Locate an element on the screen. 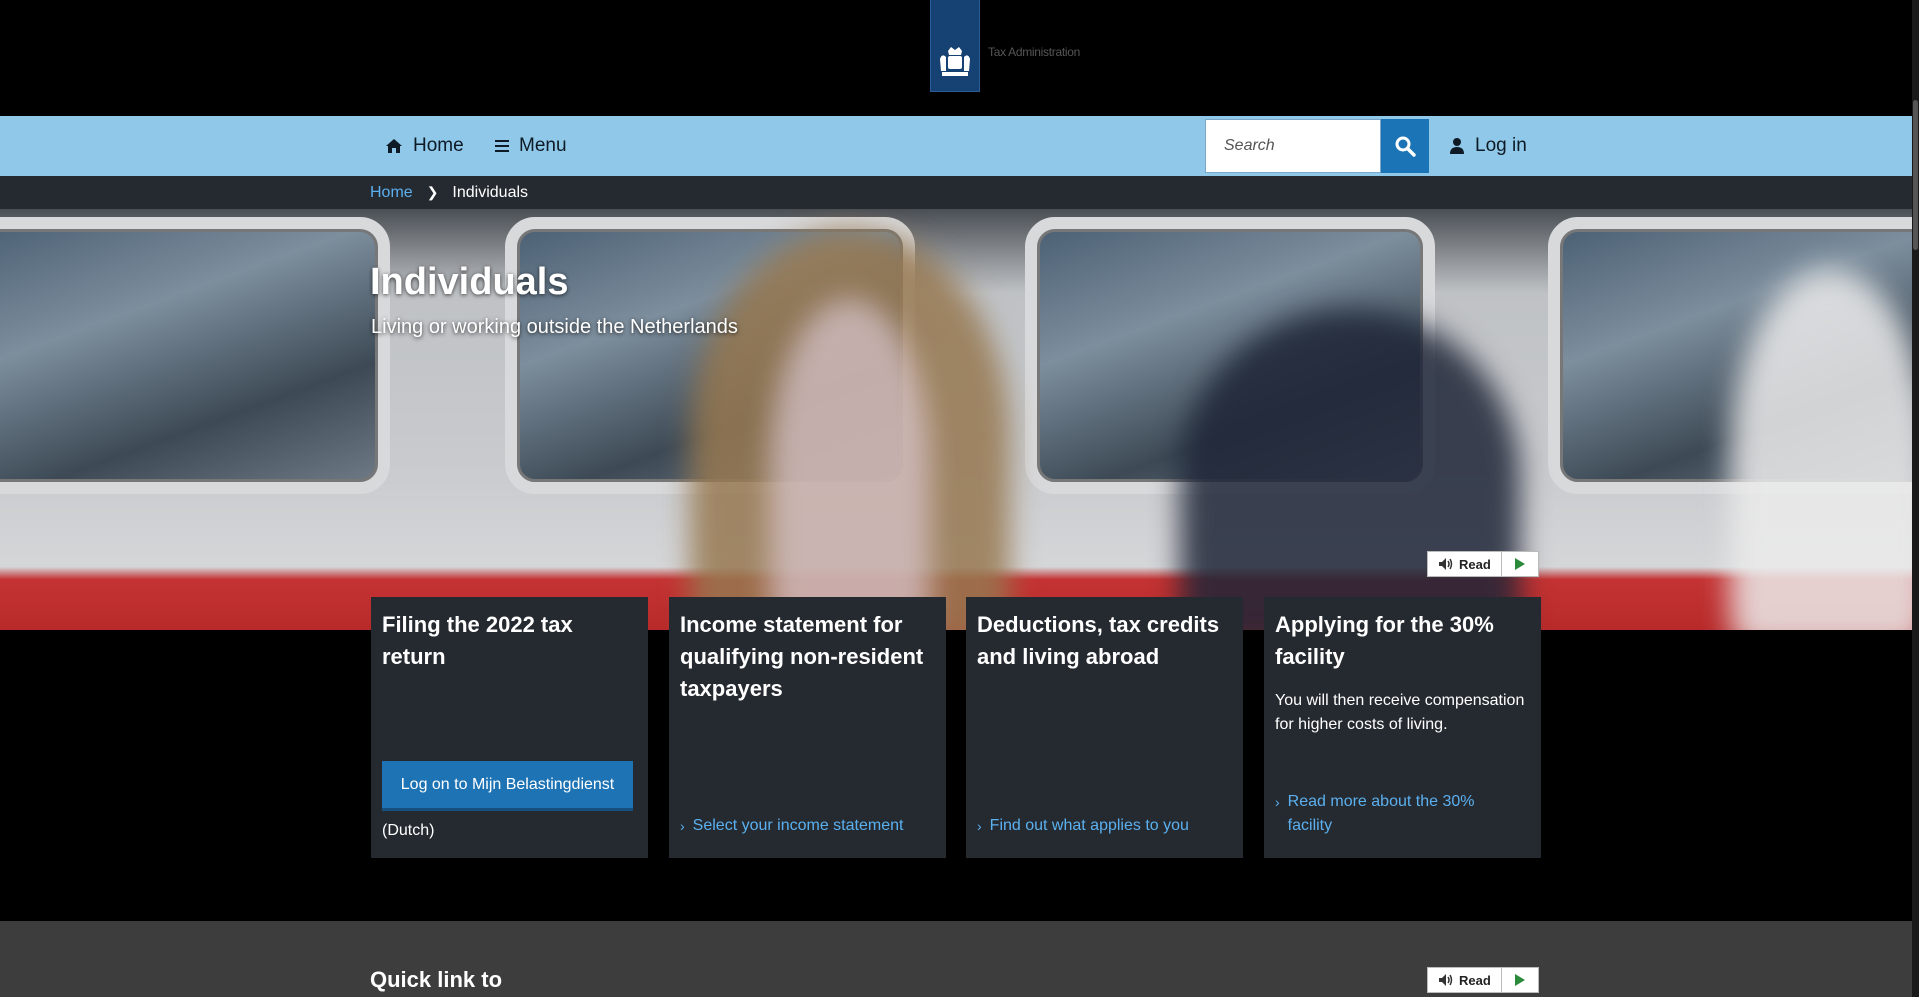 The image size is (1919, 997). breadcrumb-home-link: Home is located at coordinates (391, 193).